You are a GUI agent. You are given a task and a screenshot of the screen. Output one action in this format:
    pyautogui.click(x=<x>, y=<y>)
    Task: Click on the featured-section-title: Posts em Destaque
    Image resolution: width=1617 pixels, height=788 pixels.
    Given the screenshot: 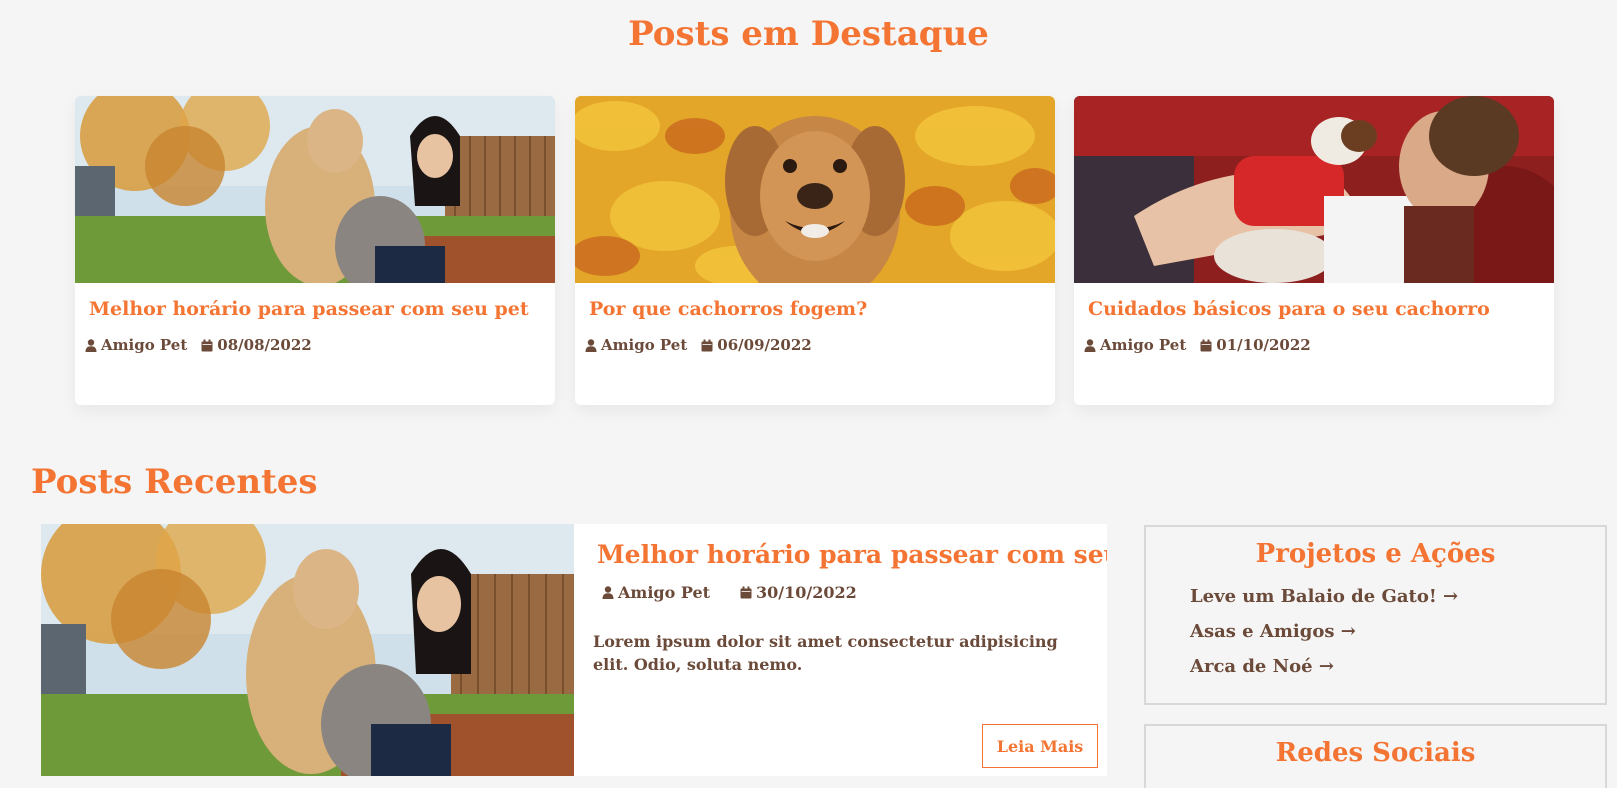 What is the action you would take?
    pyautogui.click(x=808, y=34)
    